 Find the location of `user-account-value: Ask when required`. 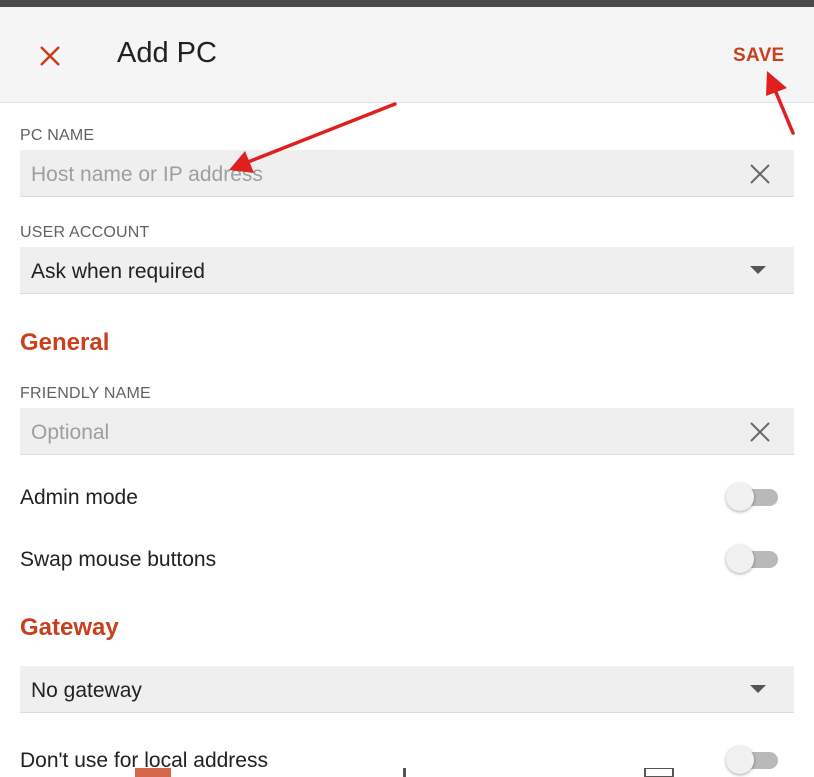

user-account-value: Ask when required is located at coordinates (118, 271).